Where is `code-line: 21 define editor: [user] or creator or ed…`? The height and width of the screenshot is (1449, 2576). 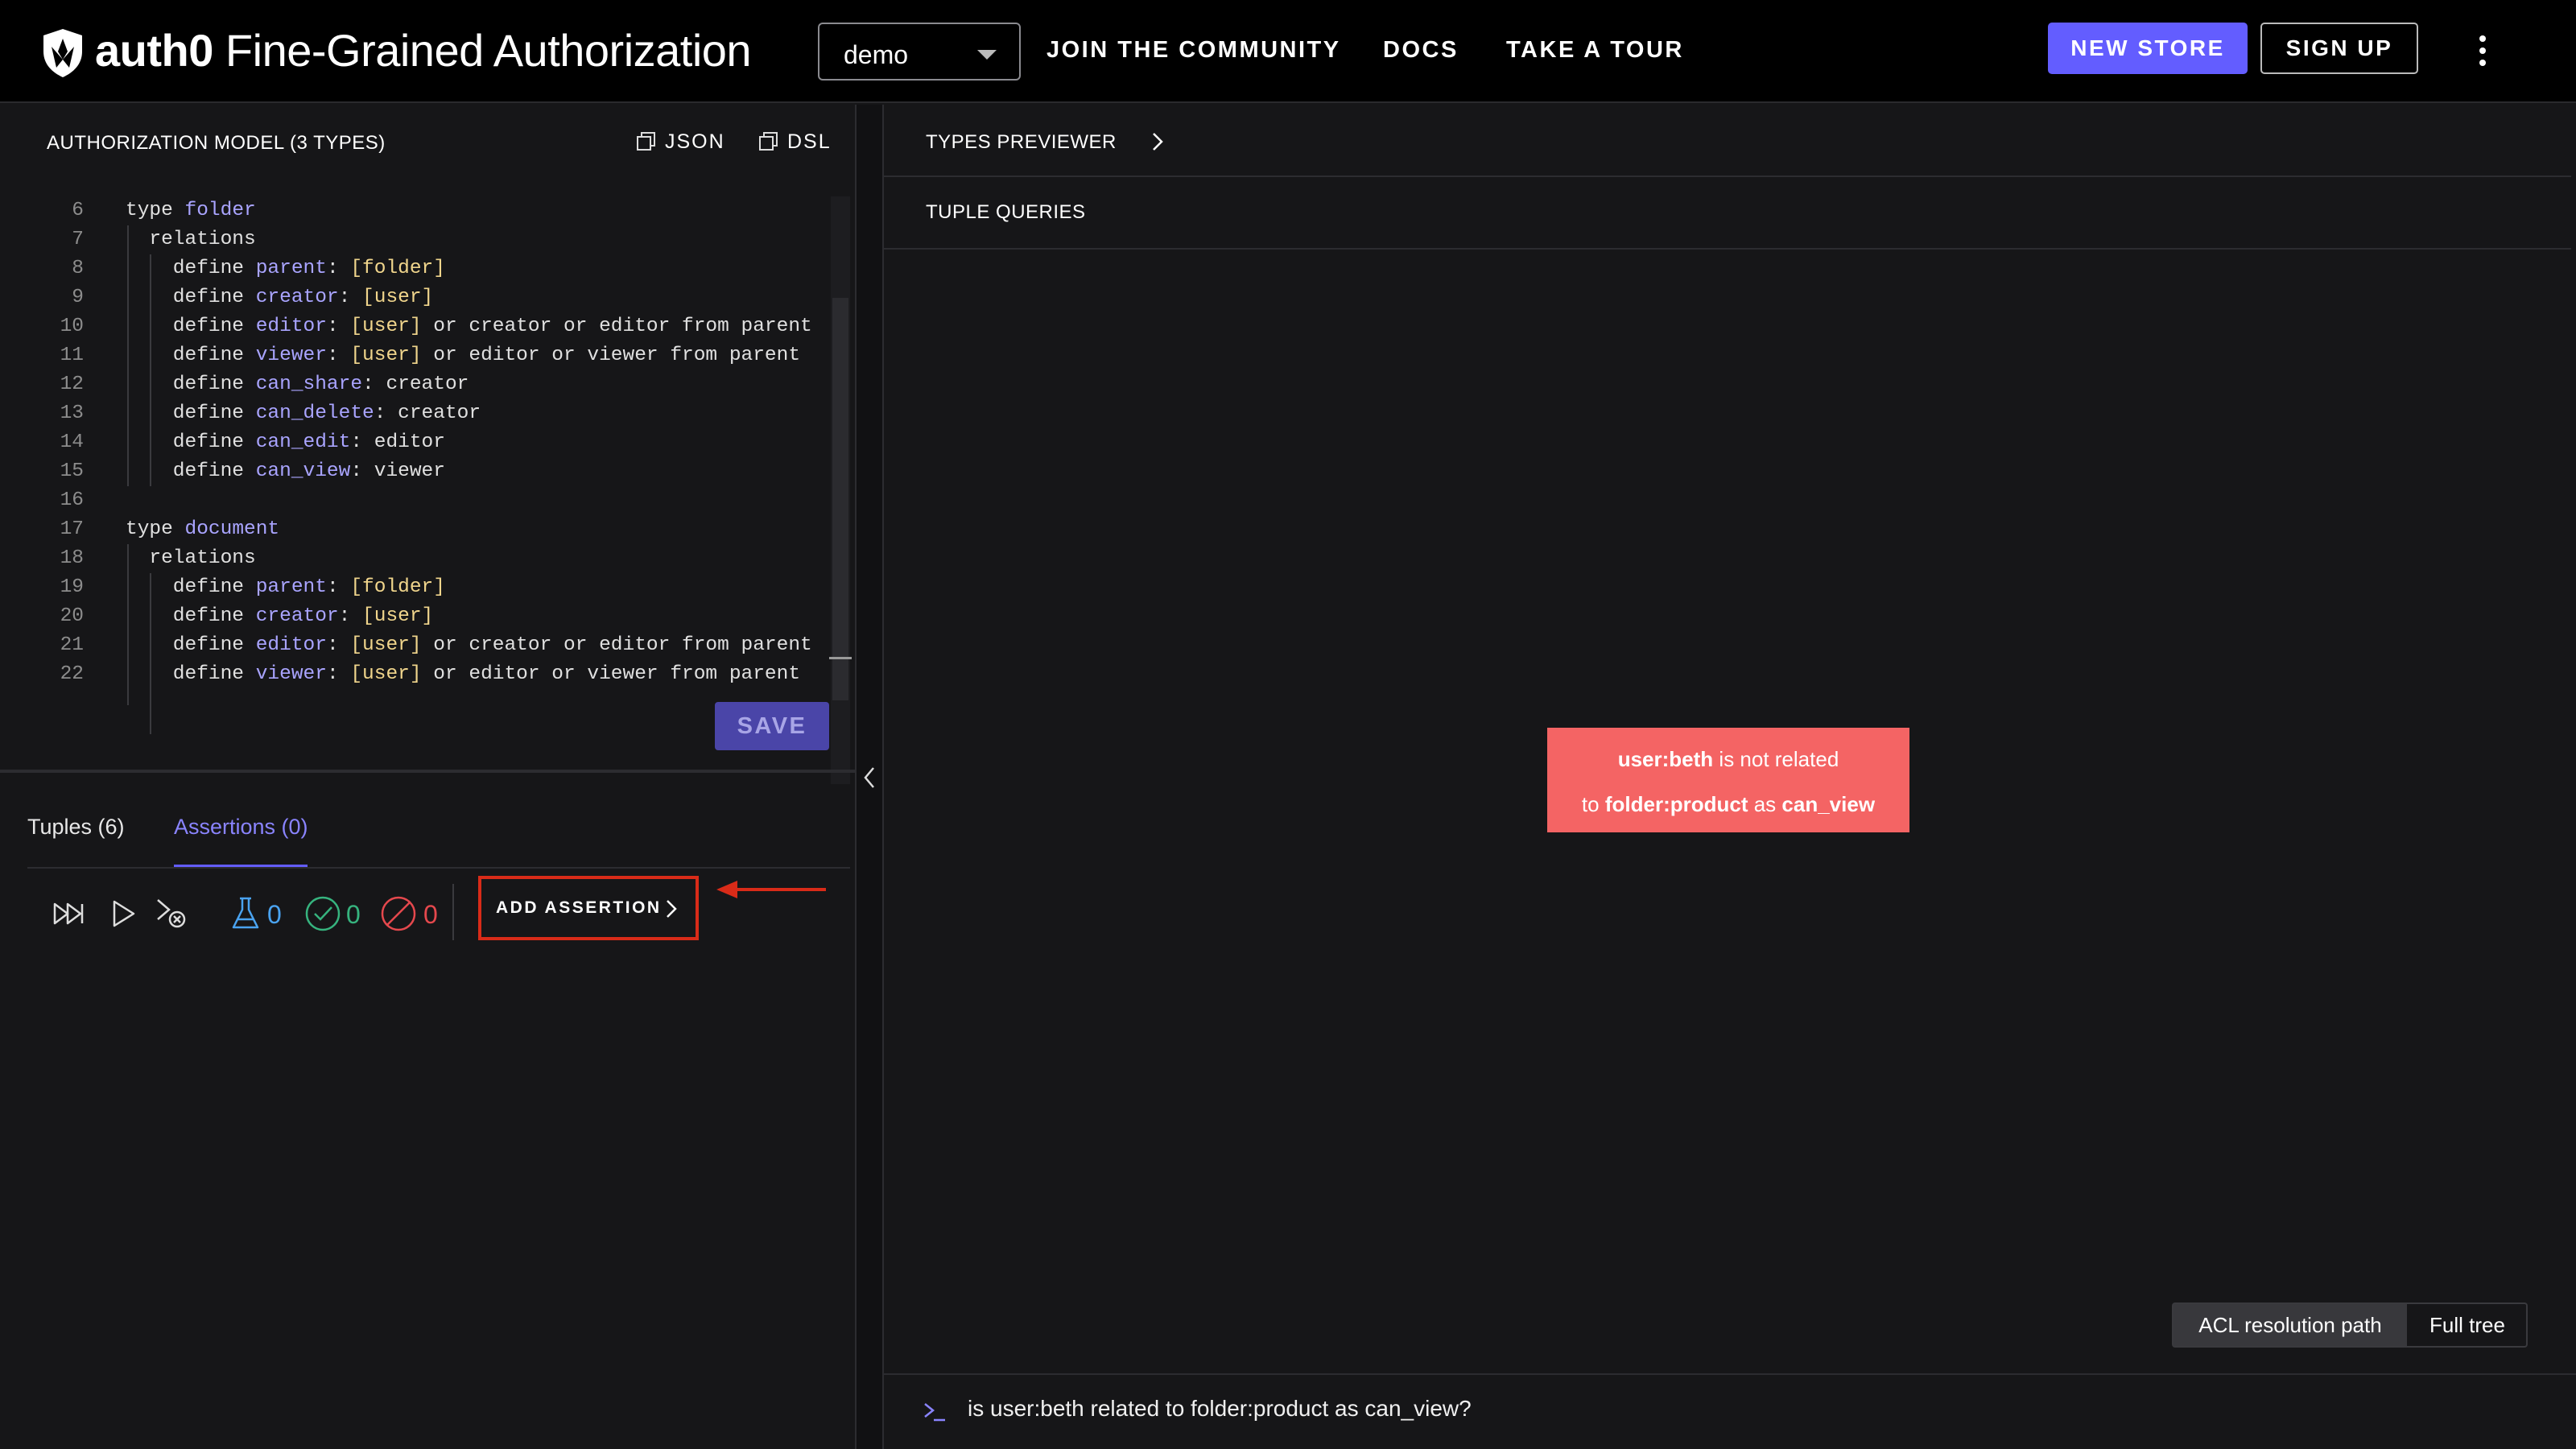 code-line: 21 define editor: [user] or creator or ed… is located at coordinates (414, 645).